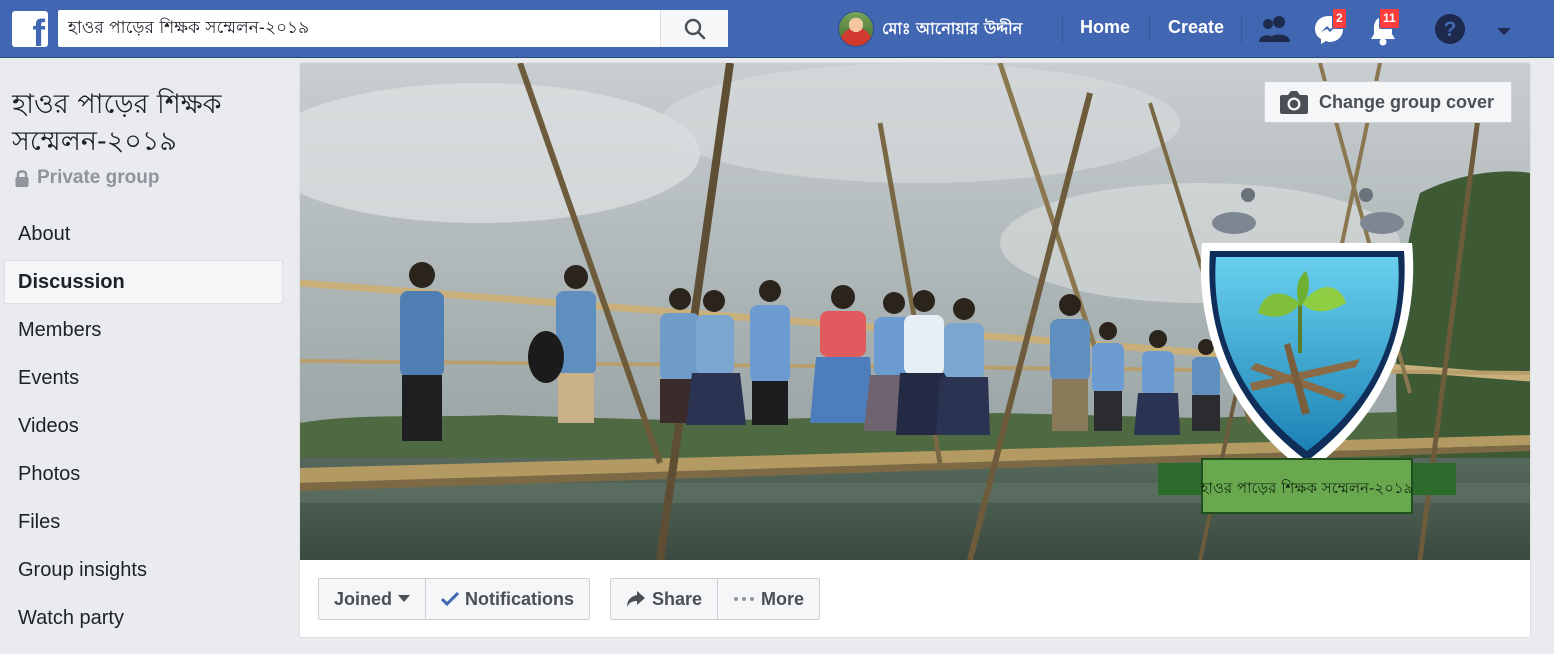 This screenshot has width=1554, height=654. I want to click on share-label: Share, so click(677, 598).